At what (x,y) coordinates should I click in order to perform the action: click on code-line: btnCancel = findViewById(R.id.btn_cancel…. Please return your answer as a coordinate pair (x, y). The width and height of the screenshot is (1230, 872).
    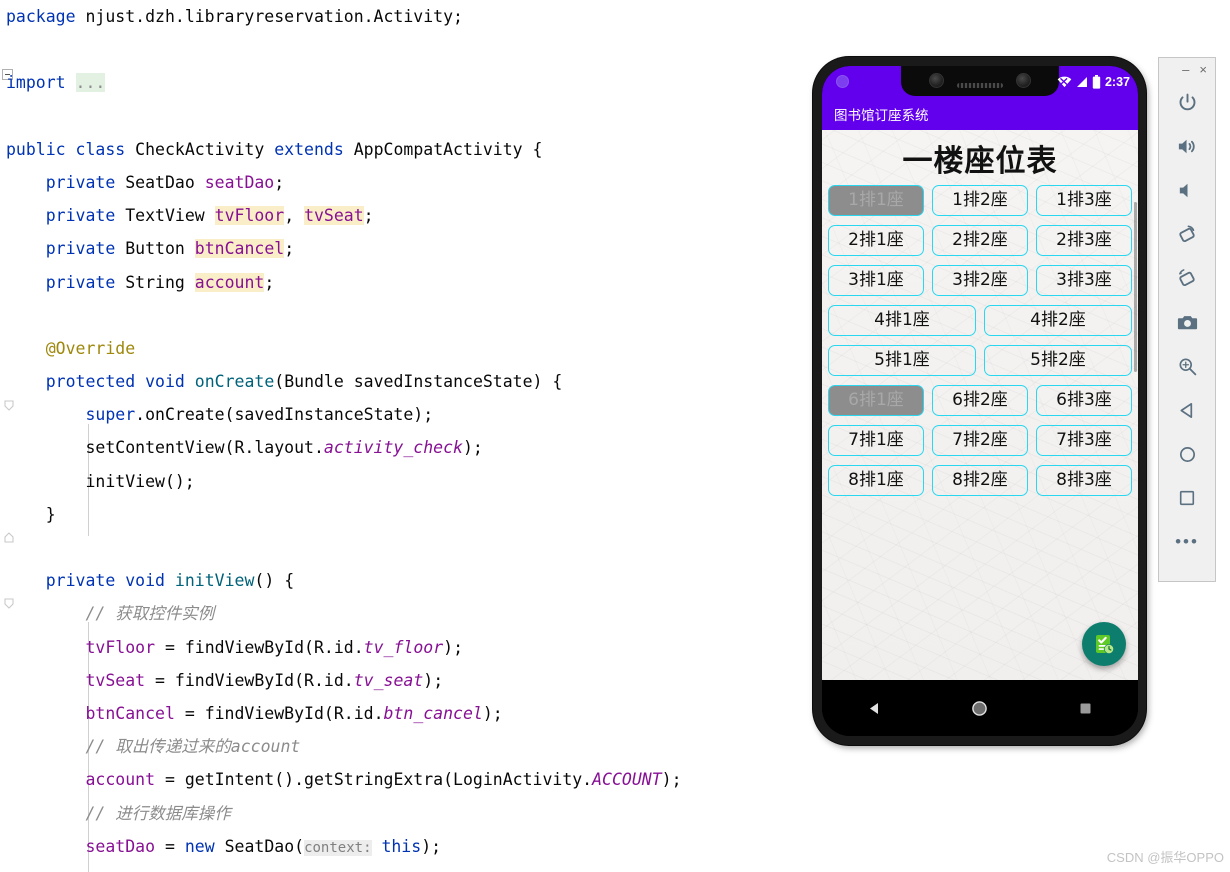
    Looking at the image, I should click on (294, 713).